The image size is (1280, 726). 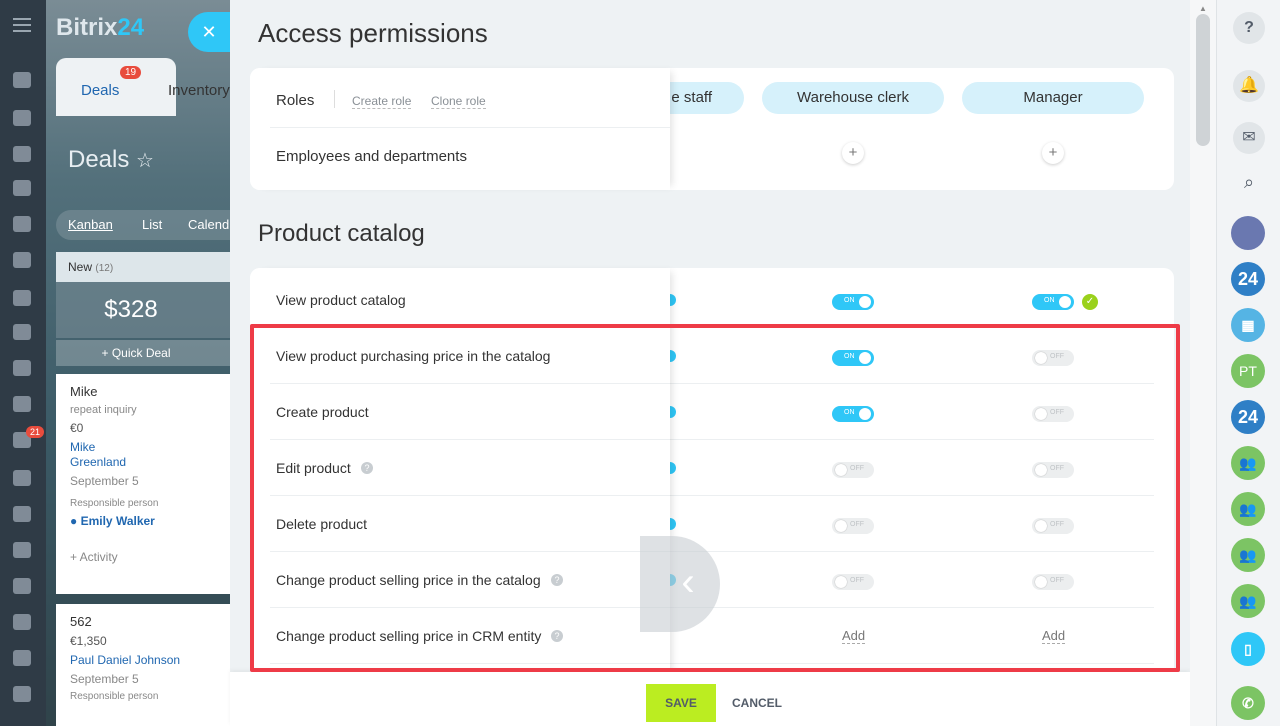 I want to click on permission-label: Edit product, so click(x=313, y=468).